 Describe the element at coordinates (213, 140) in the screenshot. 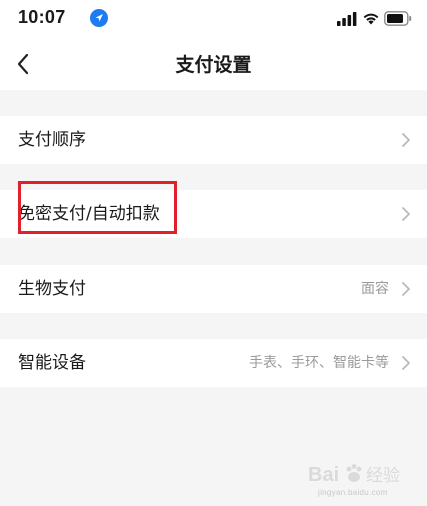

I see `settings-row-payment-order: 支付顺序` at that location.